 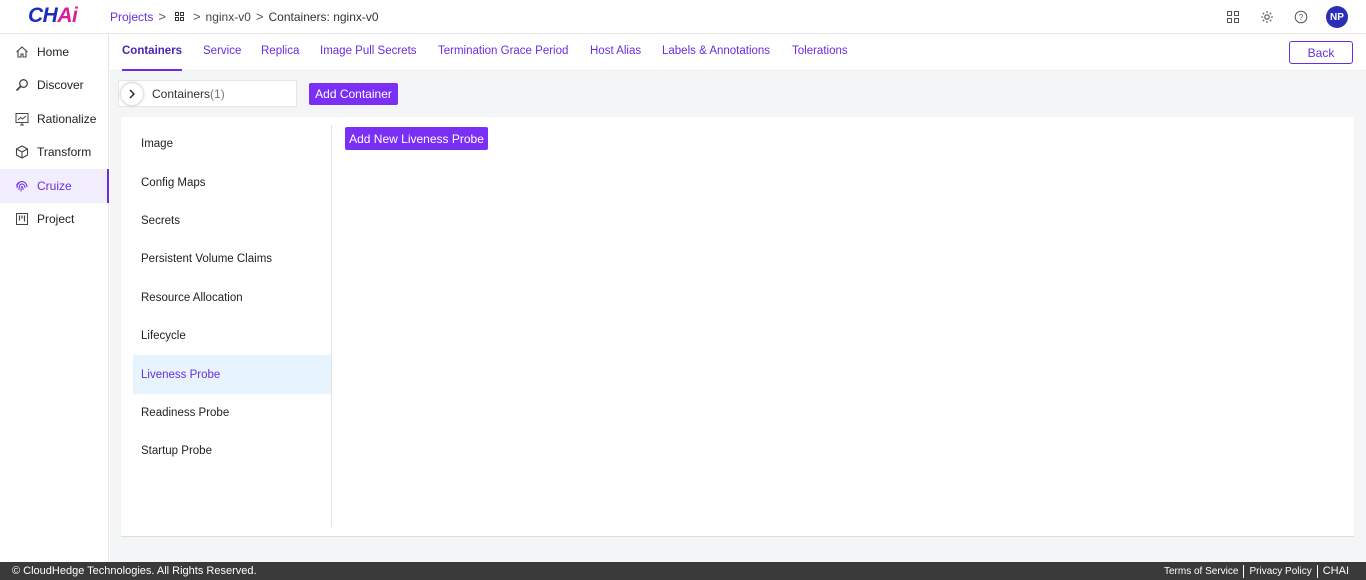 What do you see at coordinates (60, 85) in the screenshot?
I see `sidebar-item-label: Discover` at bounding box center [60, 85].